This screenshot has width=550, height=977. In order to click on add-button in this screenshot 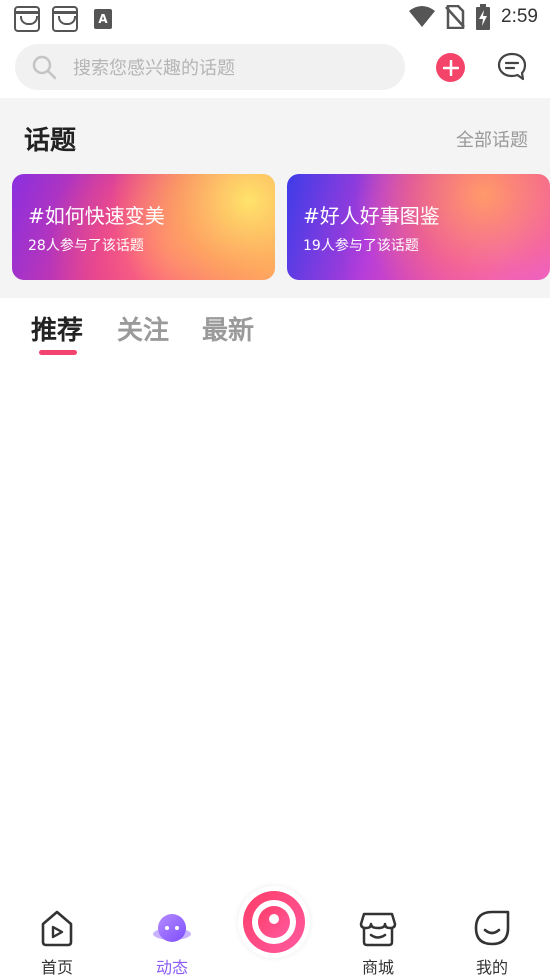, I will do `click(450, 67)`.